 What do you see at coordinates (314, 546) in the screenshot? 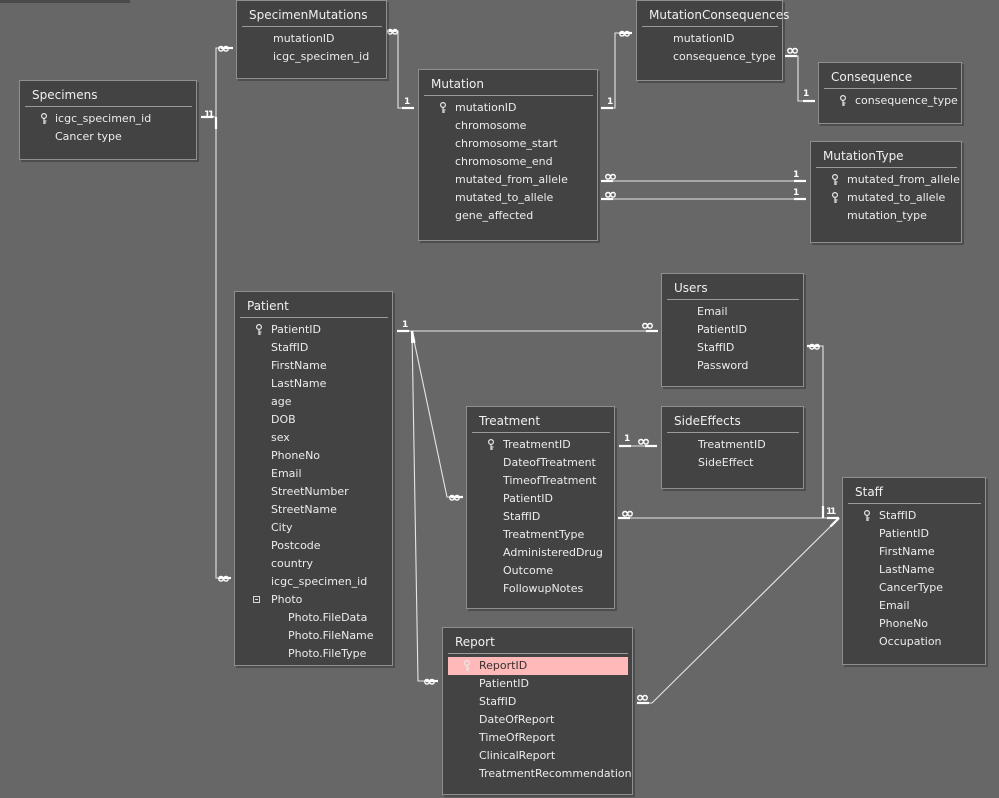
I see `field-postcode: Postcode` at bounding box center [314, 546].